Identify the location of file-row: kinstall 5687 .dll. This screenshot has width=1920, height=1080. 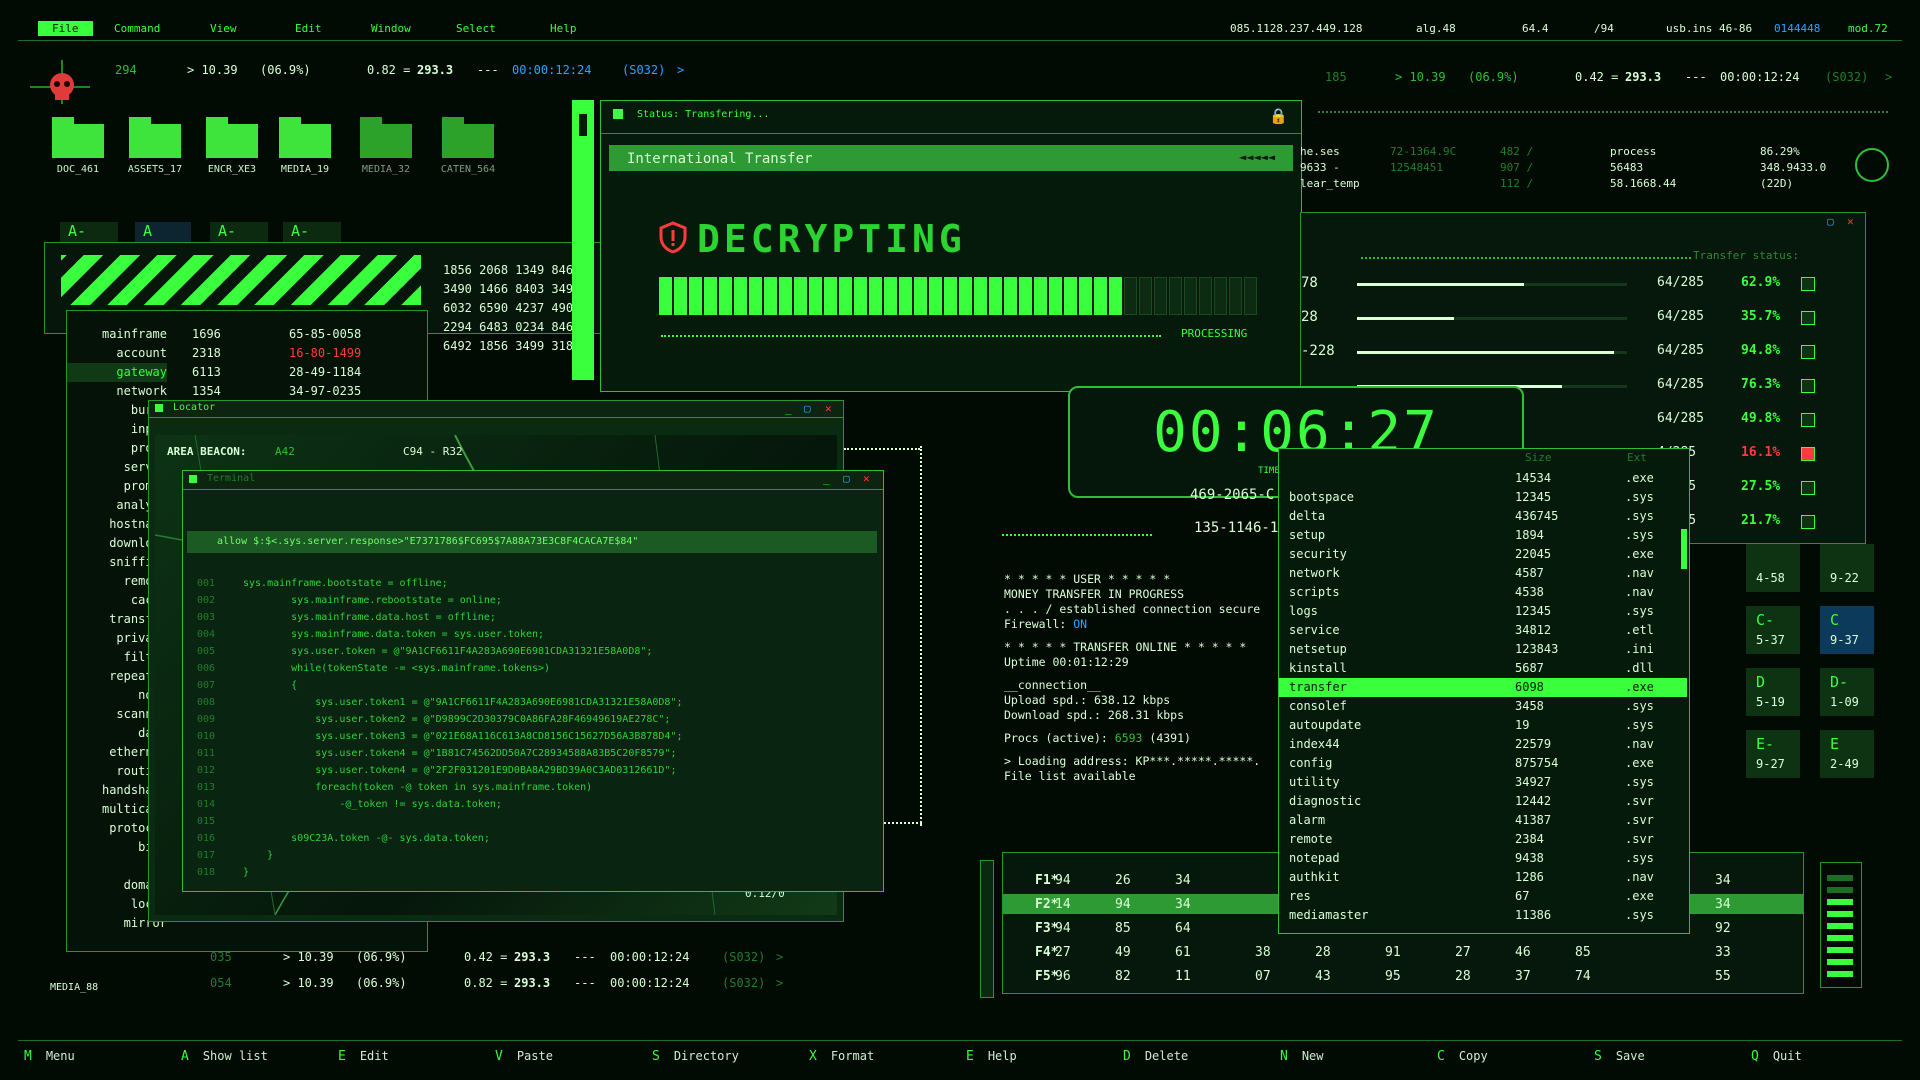
(1483, 668).